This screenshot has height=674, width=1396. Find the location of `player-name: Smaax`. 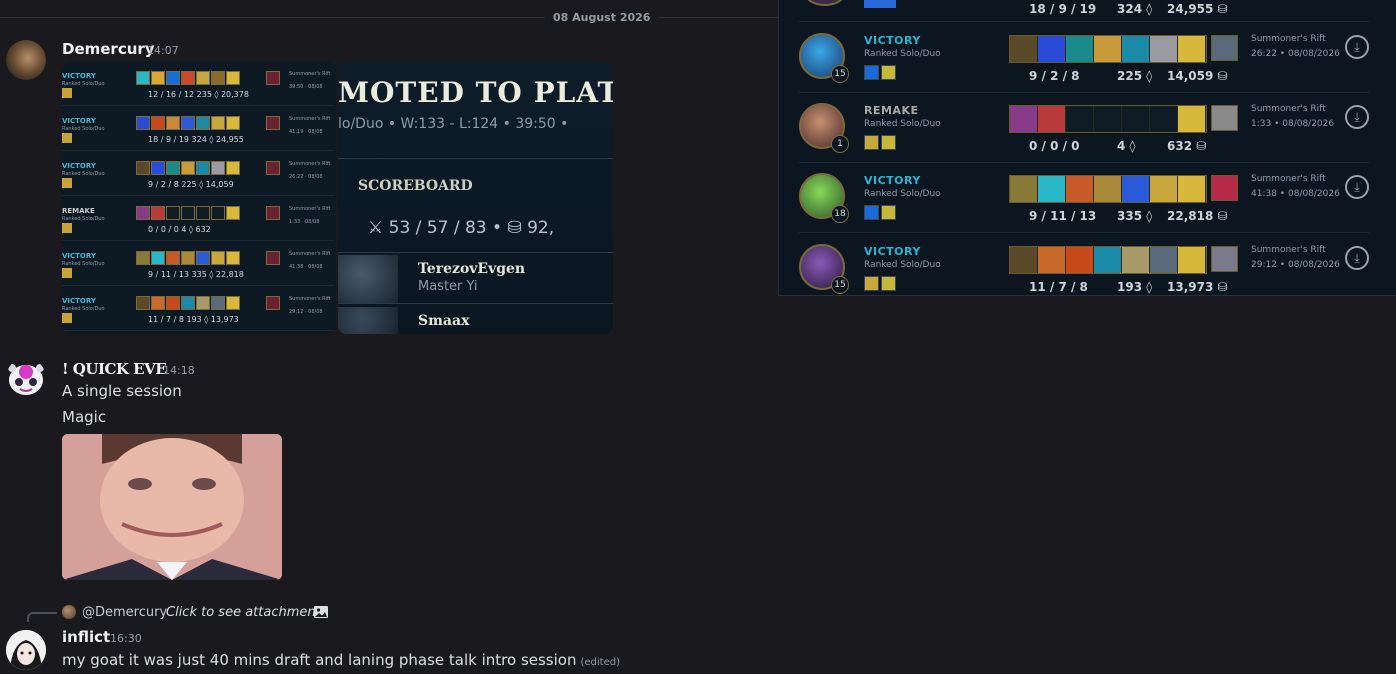

player-name: Smaax is located at coordinates (444, 321).